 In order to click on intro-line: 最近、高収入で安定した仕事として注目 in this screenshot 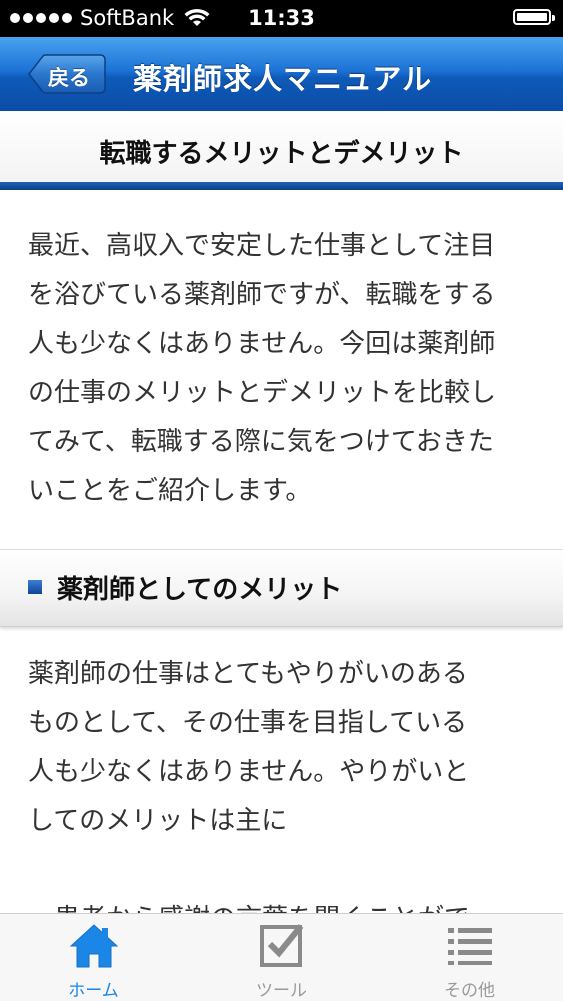, I will do `click(262, 246)`.